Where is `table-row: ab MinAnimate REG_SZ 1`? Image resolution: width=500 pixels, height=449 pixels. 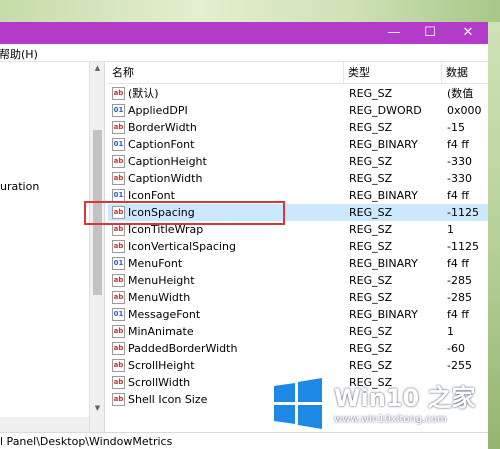
table-row: ab MinAnimate REG_SZ 1 is located at coordinates (298, 331).